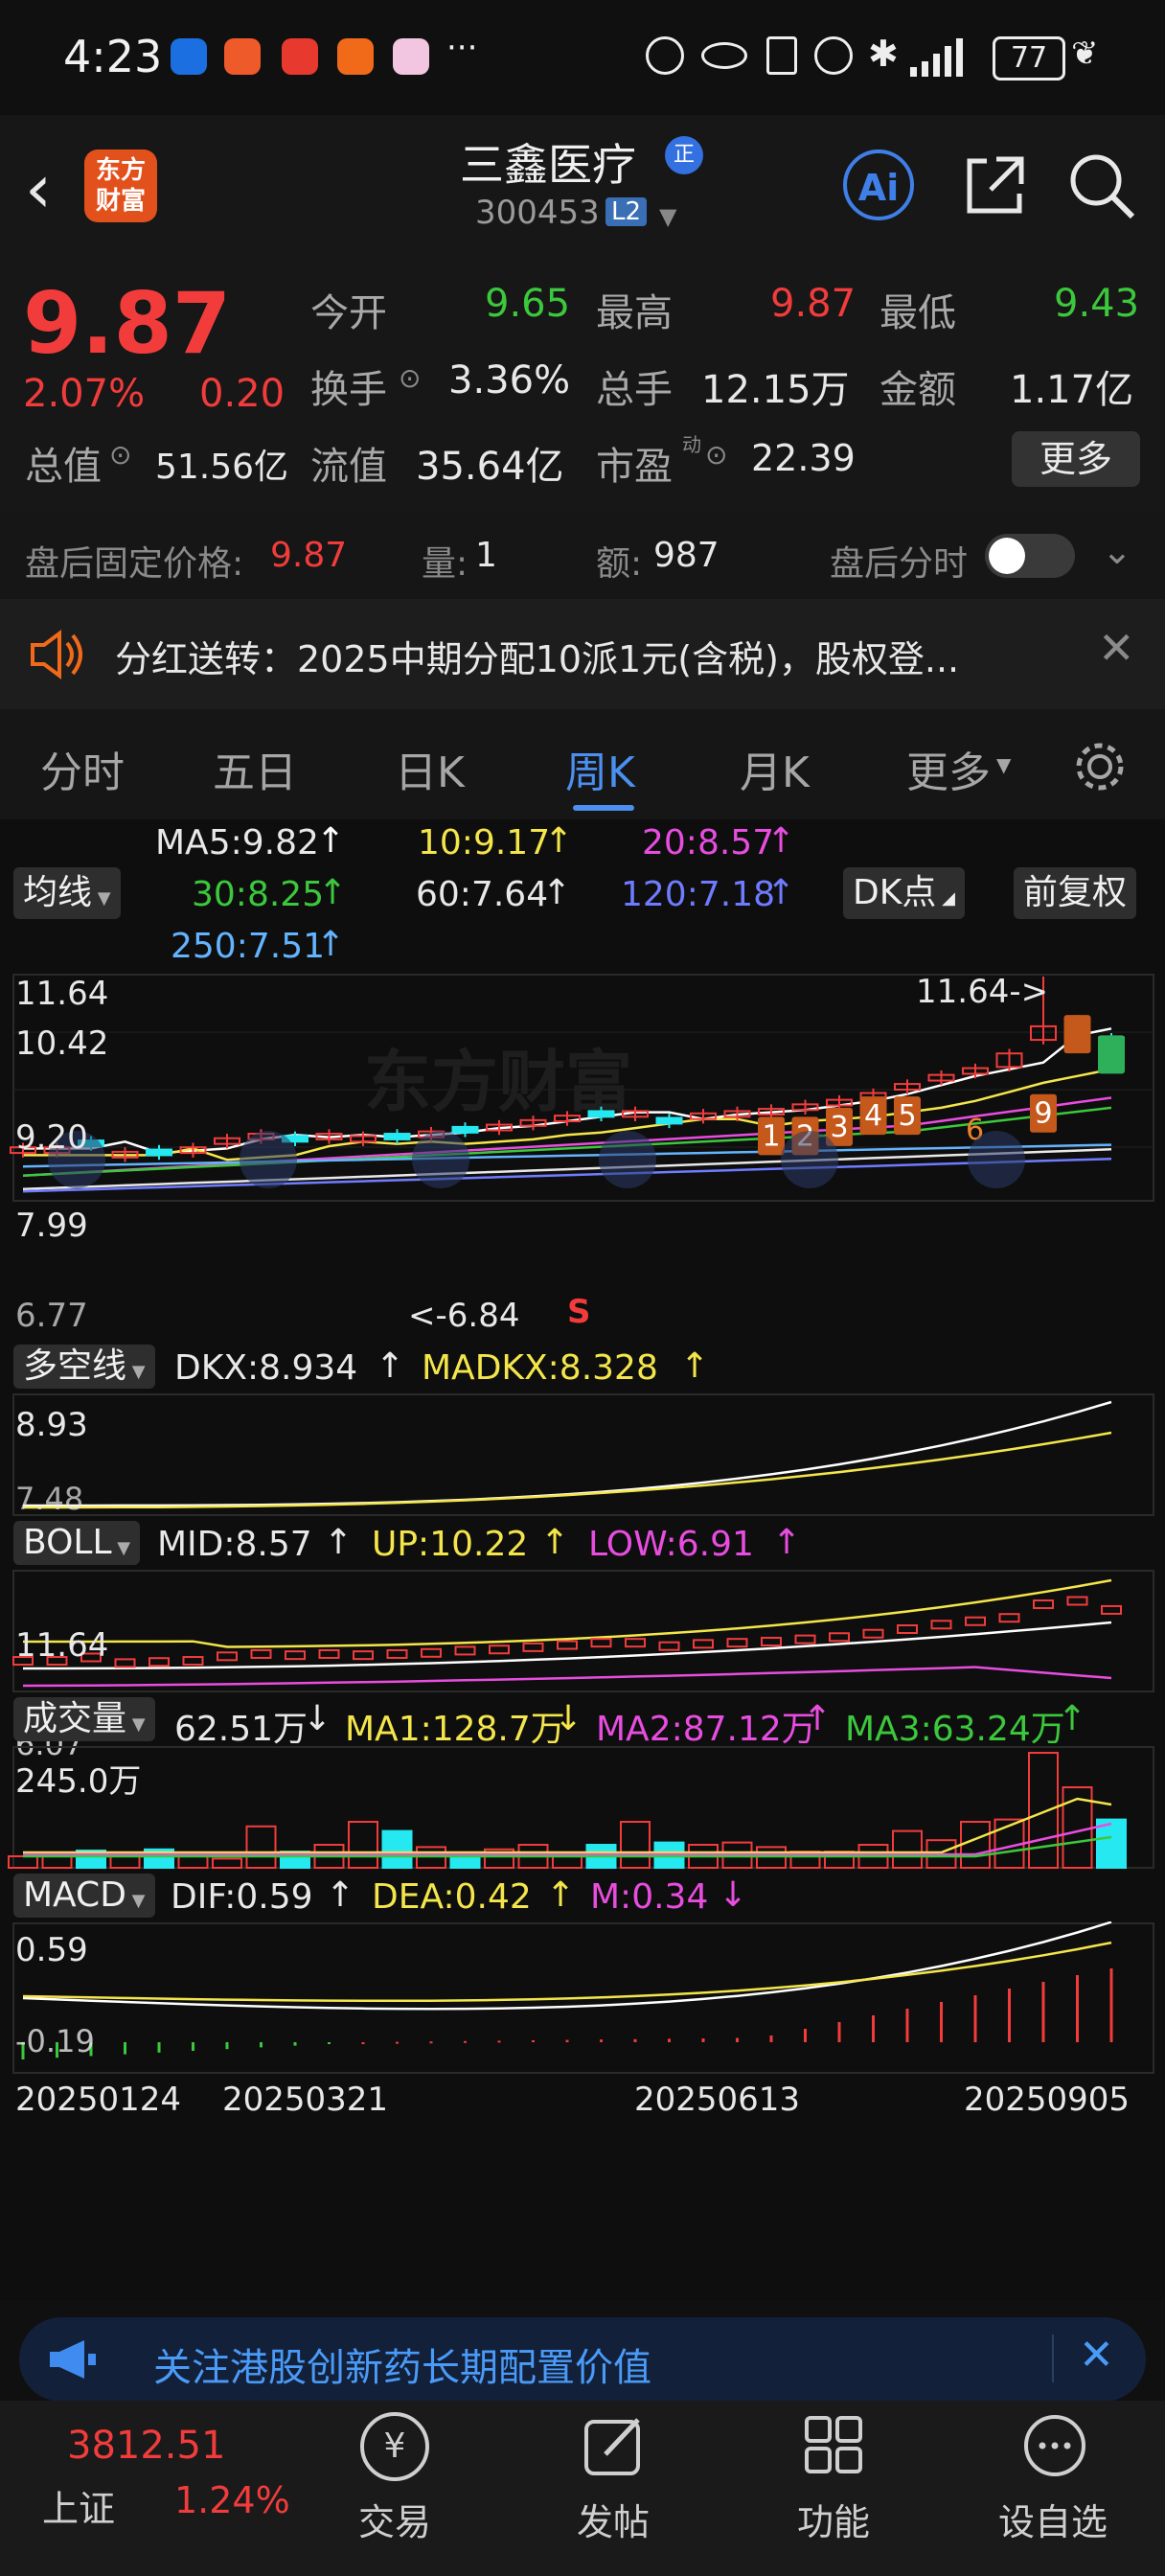 This screenshot has width=1165, height=2576. I want to click on pe-label: 市盈, so click(635, 467).